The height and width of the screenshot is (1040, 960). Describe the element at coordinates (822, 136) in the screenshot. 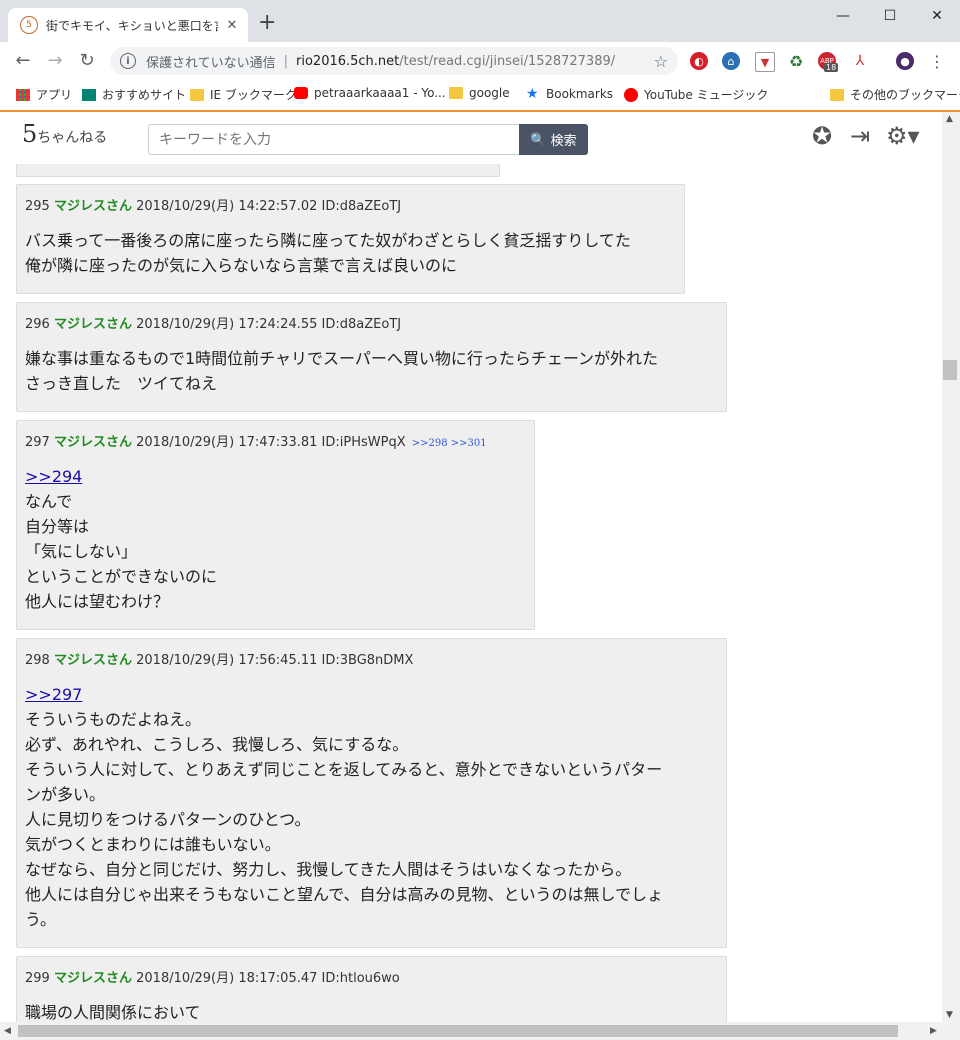

I see `award-icon: ✪` at that location.